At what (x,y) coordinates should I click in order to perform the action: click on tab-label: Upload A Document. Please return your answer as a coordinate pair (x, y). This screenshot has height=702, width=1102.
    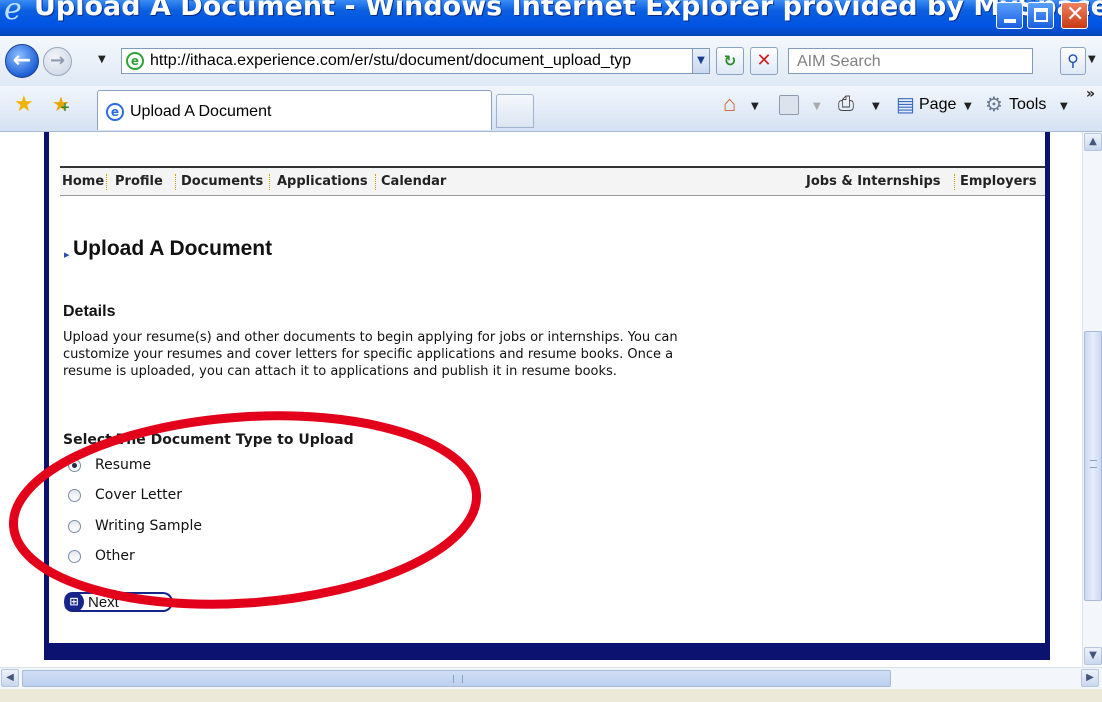
    Looking at the image, I should click on (201, 111).